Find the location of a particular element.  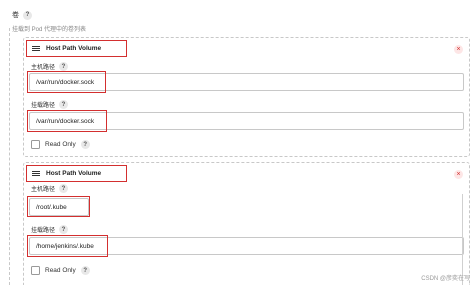

host-path-input: /var/run/docker.sock is located at coordinates (246, 82).